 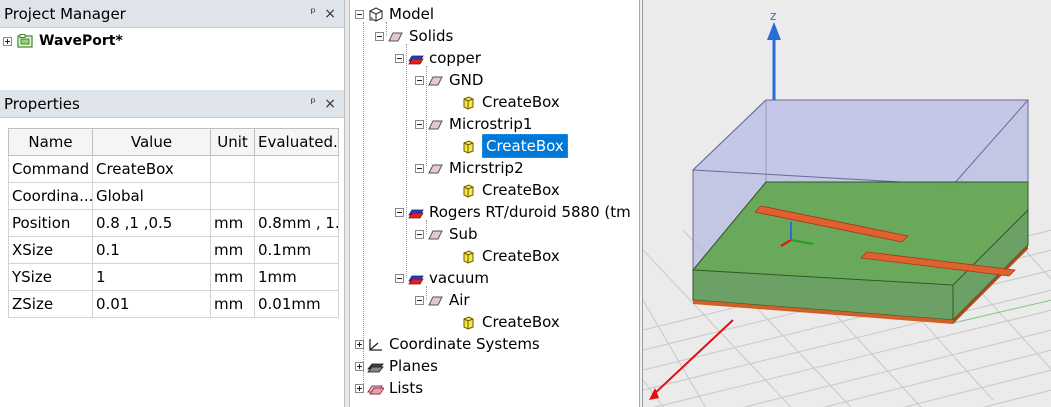 What do you see at coordinates (296, 277) in the screenshot?
I see `property-evaluated: 1mm` at bounding box center [296, 277].